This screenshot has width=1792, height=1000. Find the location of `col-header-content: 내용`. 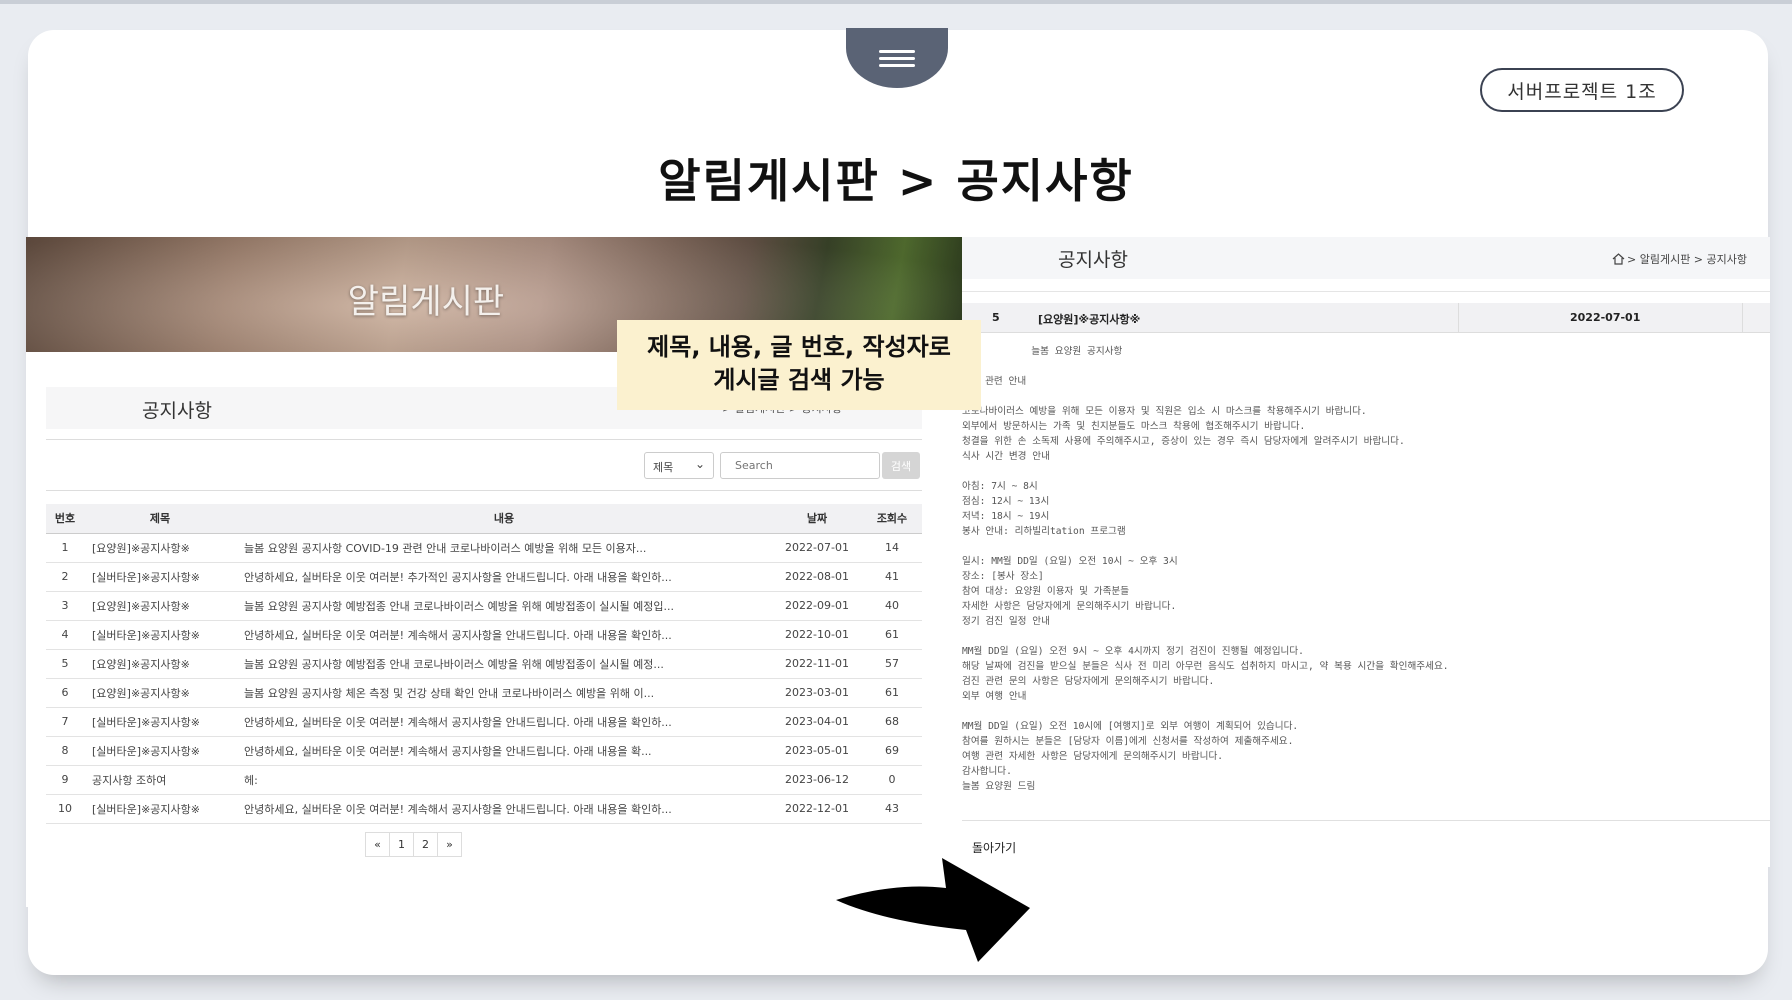

col-header-content: 내용 is located at coordinates (504, 519).